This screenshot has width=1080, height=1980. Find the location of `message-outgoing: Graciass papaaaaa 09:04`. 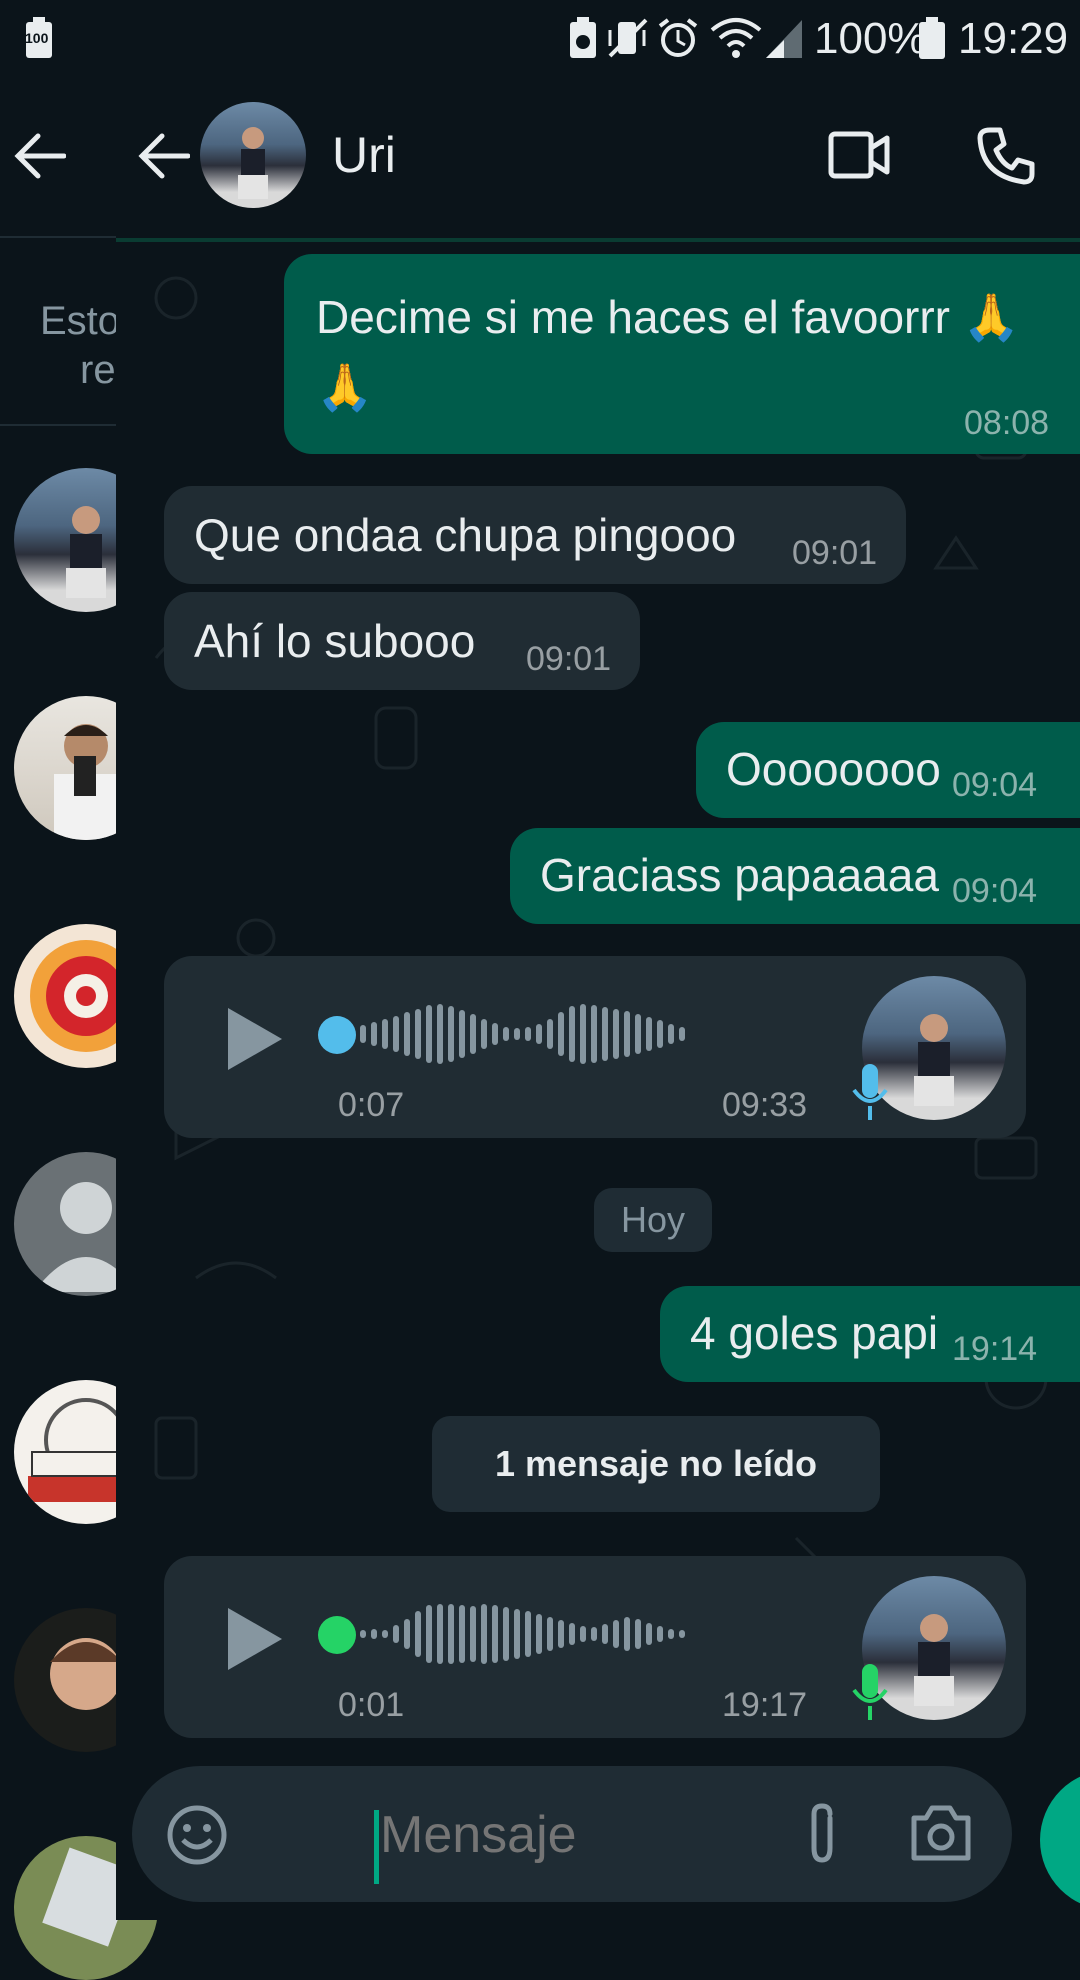

message-outgoing: Graciass papaaaaa 09:04 is located at coordinates (795, 876).